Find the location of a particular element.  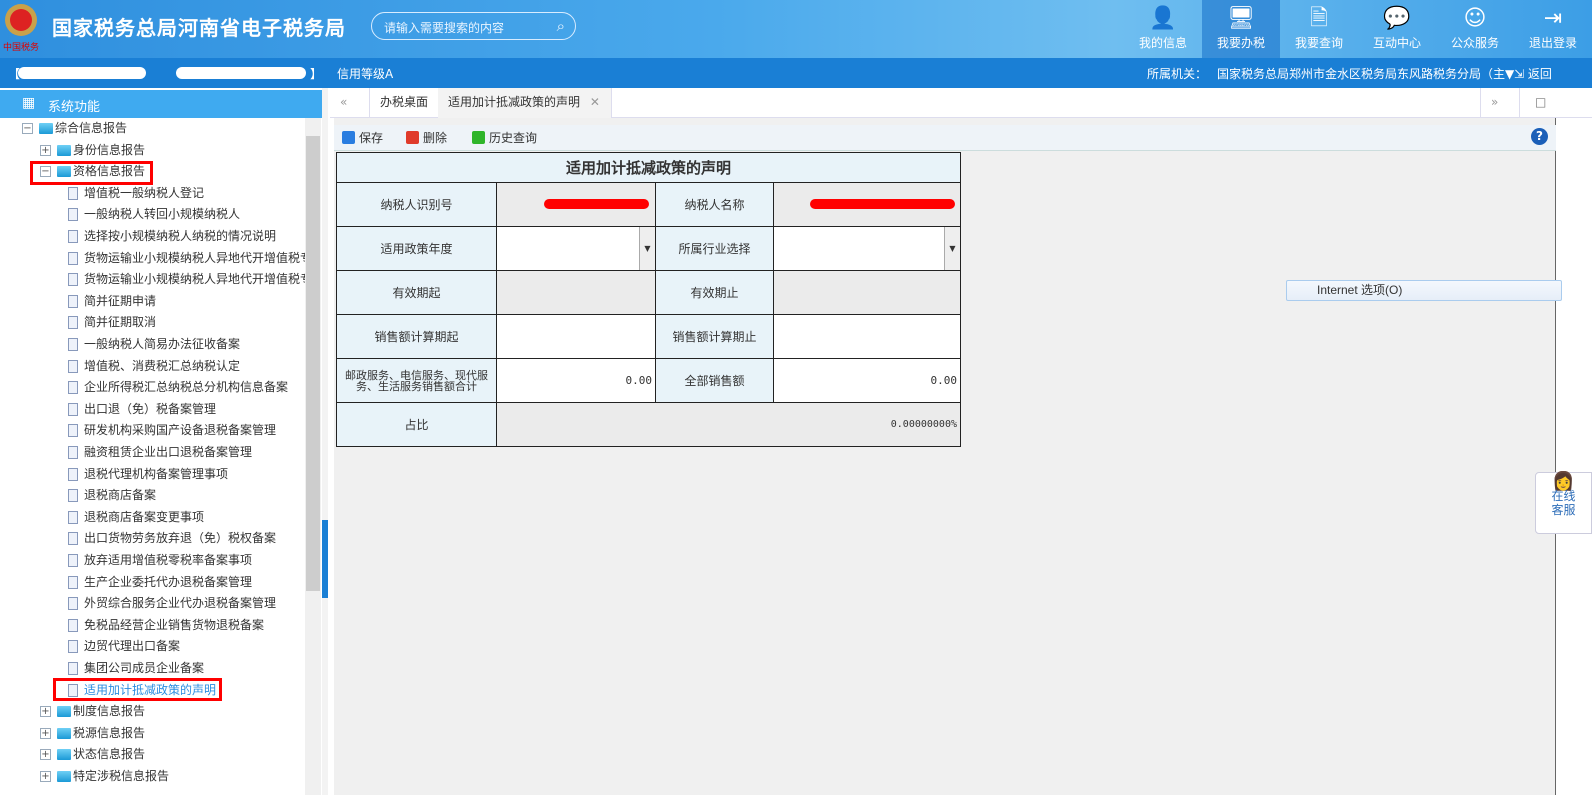

tree-leaf-item: 简并征期取消 is located at coordinates (112, 322).